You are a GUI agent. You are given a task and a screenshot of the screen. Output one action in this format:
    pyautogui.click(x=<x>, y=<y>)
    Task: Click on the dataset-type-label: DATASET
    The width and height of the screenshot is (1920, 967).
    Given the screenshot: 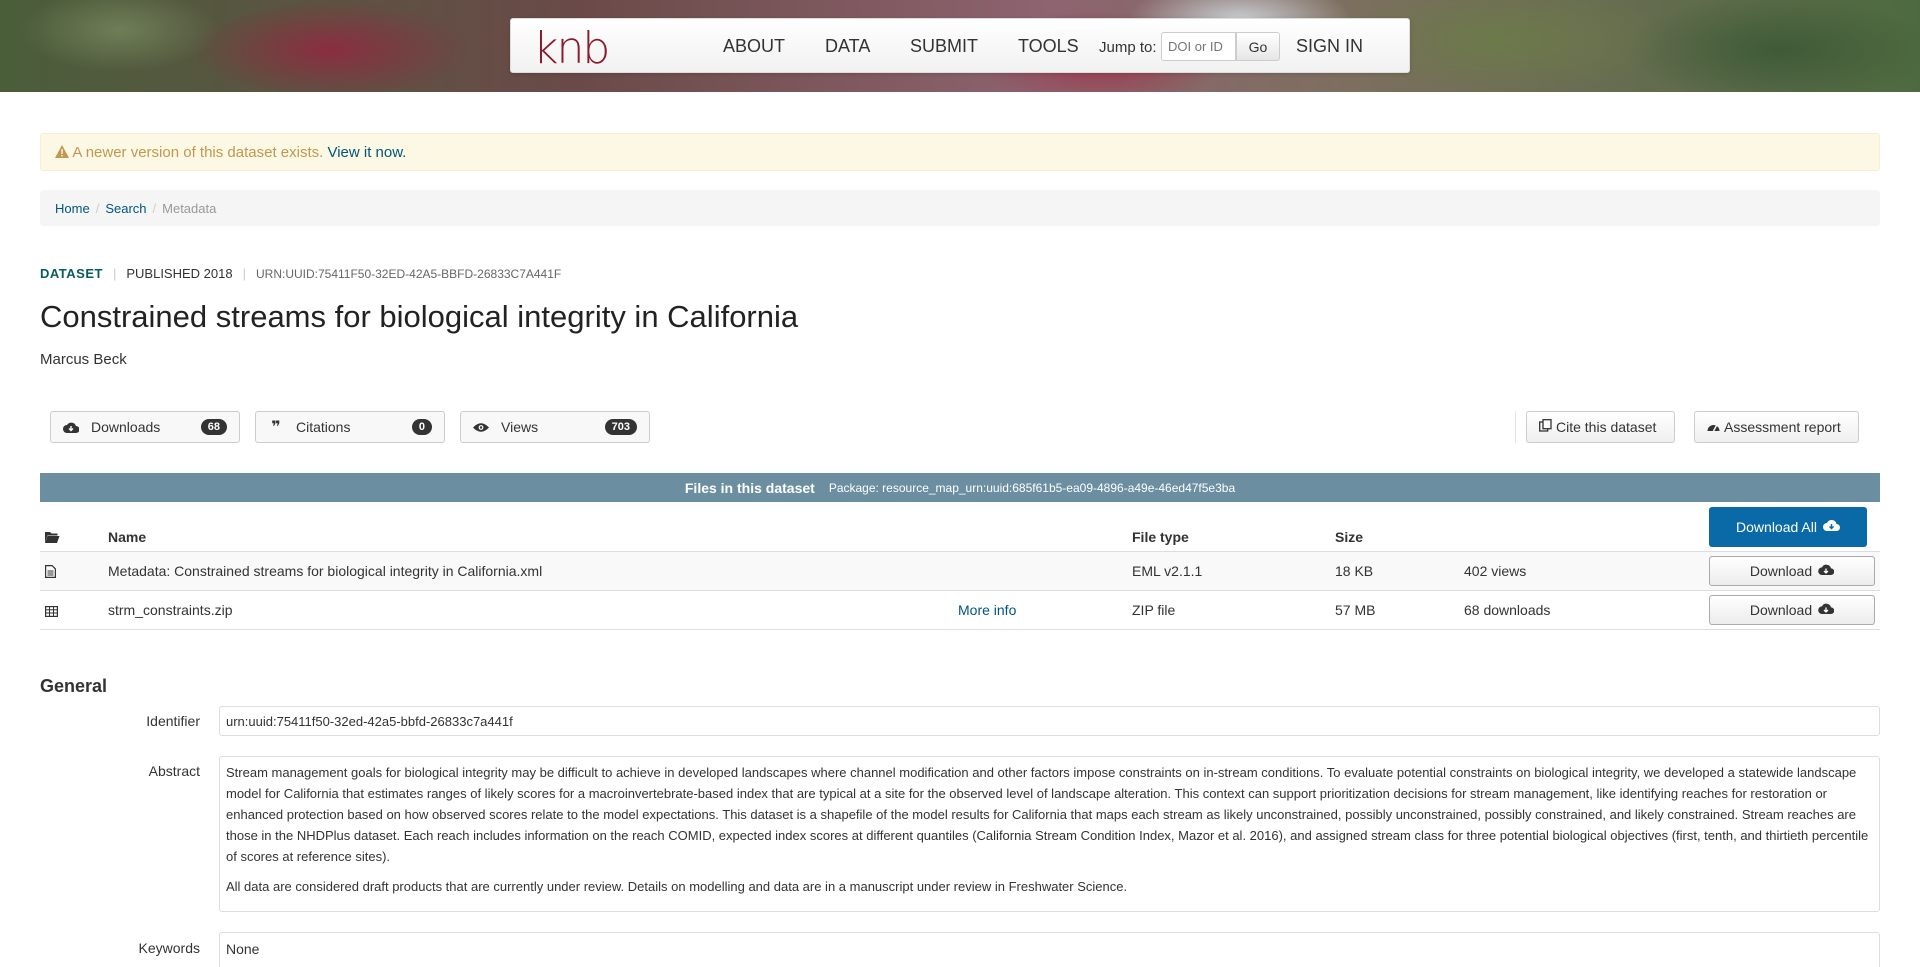 What is the action you would take?
    pyautogui.click(x=71, y=273)
    